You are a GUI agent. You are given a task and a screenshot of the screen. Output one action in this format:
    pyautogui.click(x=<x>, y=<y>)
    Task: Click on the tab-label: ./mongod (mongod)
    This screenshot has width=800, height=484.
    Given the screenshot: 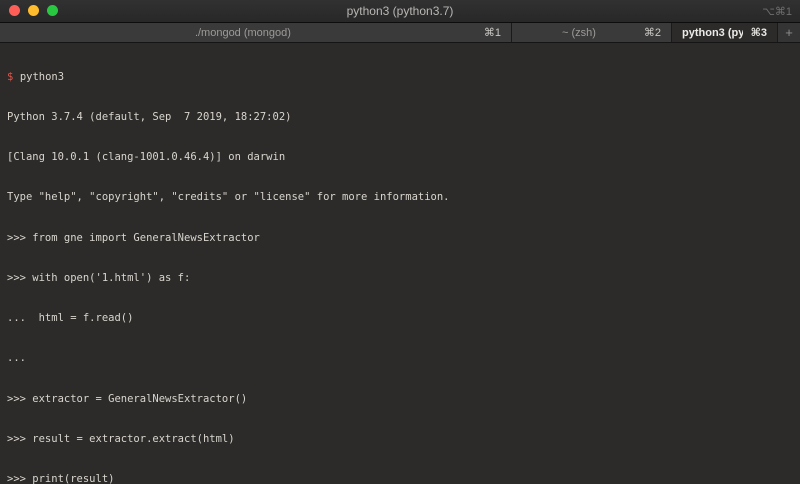 What is the action you would take?
    pyautogui.click(x=242, y=32)
    